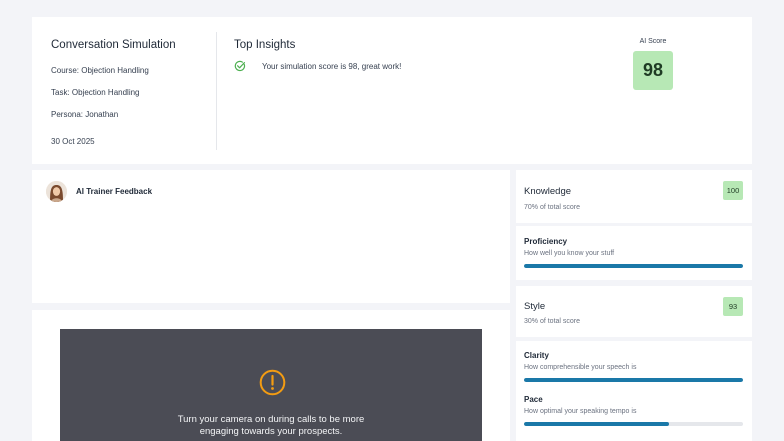 The width and height of the screenshot is (784, 441). Describe the element at coordinates (265, 45) in the screenshot. I see `insights-title: Top Insights` at that location.